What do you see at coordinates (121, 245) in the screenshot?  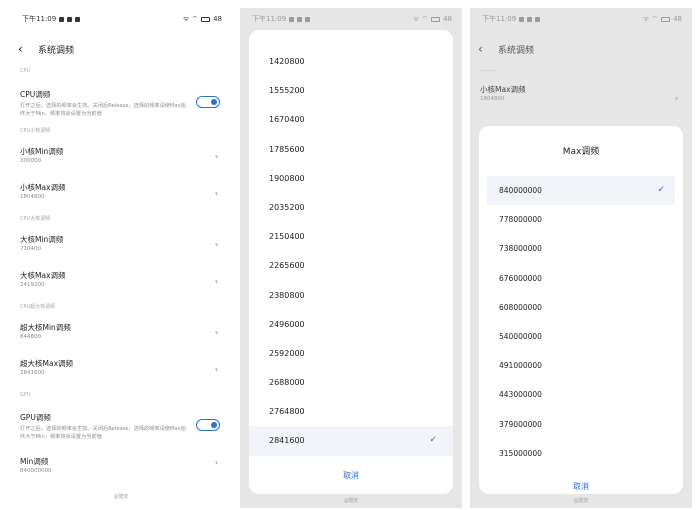 I see `big-core-min-row: 大核Min调频 710400 ▾` at bounding box center [121, 245].